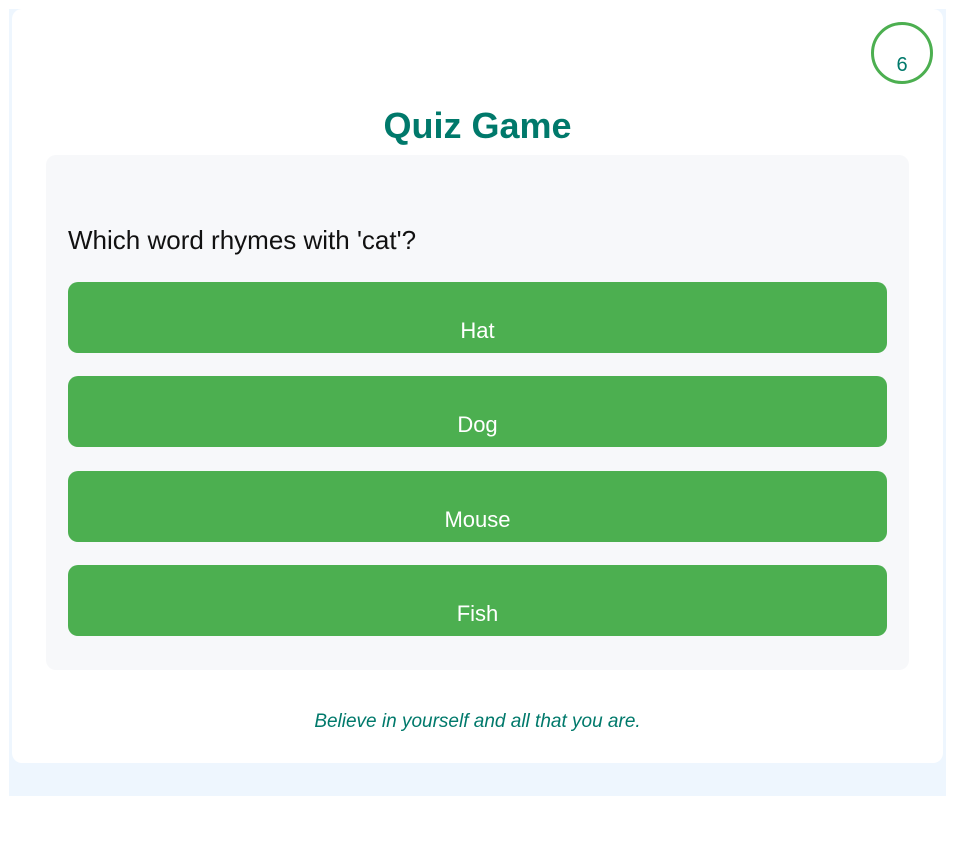 This screenshot has height=868, width=955. I want to click on option-label: Fish, so click(477, 613).